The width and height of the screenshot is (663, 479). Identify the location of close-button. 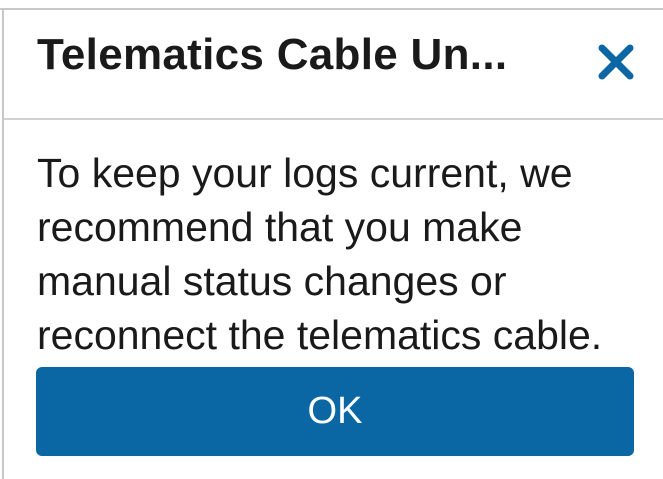
(616, 62).